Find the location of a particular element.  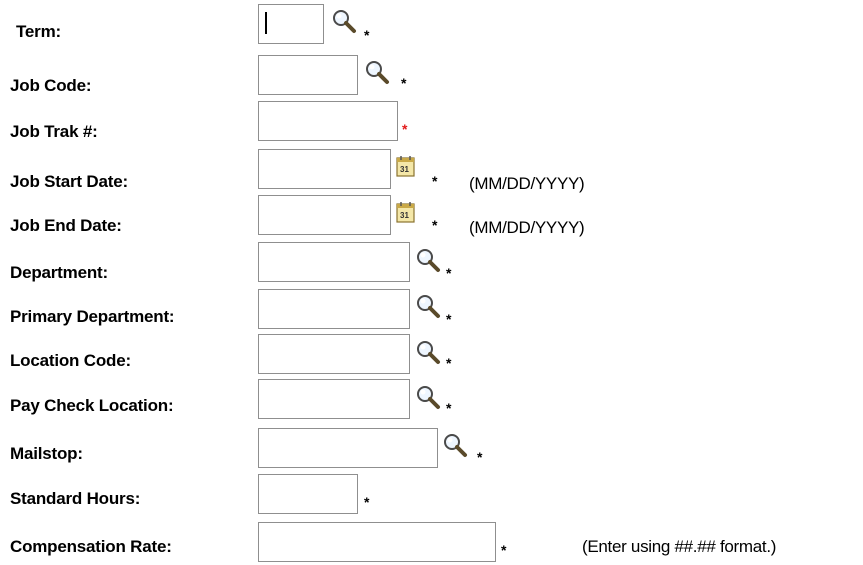

job-start-date-label: Job Start Date: is located at coordinates (69, 181).